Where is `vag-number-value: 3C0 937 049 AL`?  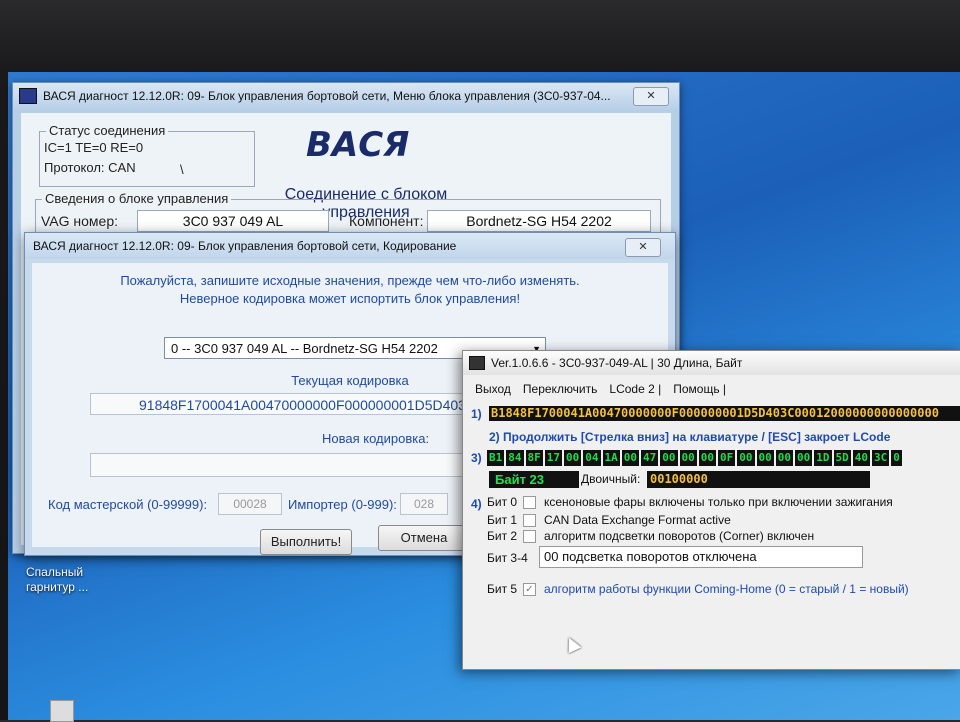 vag-number-value: 3C0 937 049 AL is located at coordinates (233, 221).